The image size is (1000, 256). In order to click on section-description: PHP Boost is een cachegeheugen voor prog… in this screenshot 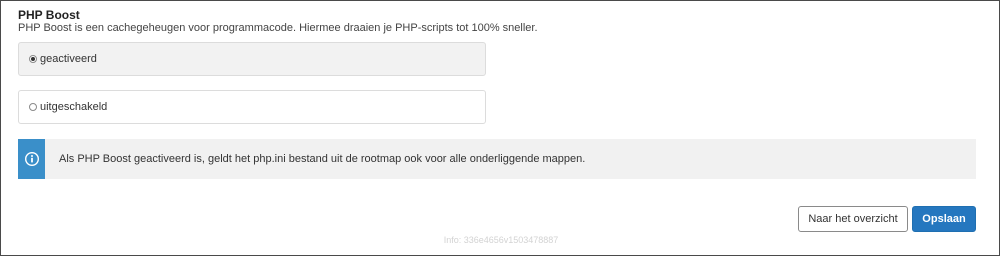, I will do `click(278, 28)`.